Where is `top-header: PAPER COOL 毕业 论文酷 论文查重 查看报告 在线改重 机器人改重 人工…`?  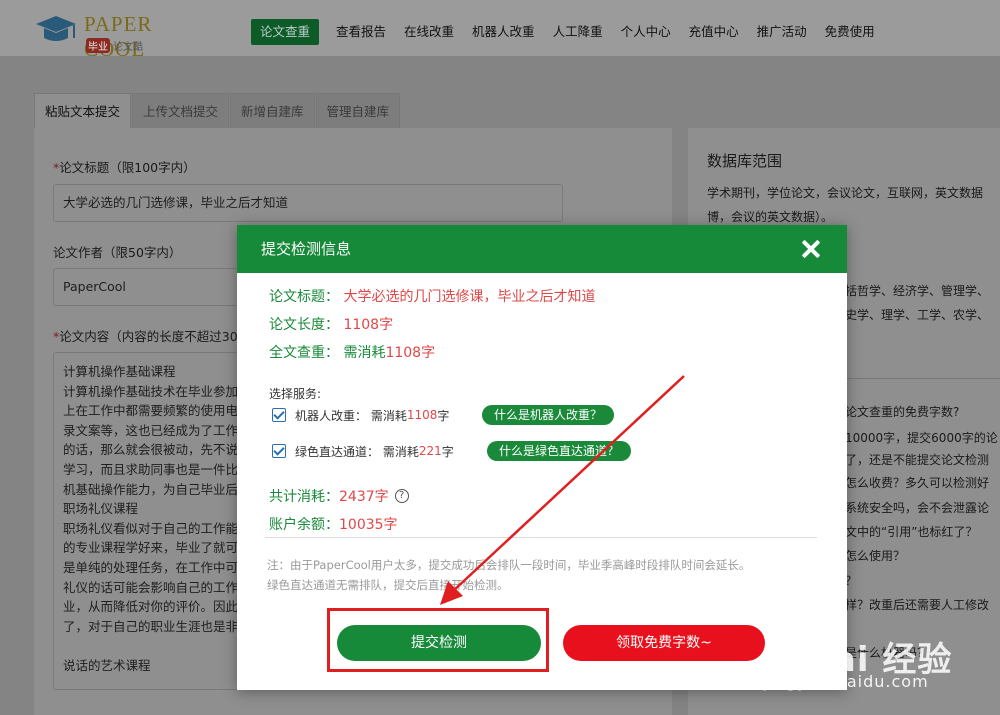 top-header: PAPER COOL 毕业 论文酷 论文查重 查看报告 在线改重 机器人改重 人工… is located at coordinates (500, 30).